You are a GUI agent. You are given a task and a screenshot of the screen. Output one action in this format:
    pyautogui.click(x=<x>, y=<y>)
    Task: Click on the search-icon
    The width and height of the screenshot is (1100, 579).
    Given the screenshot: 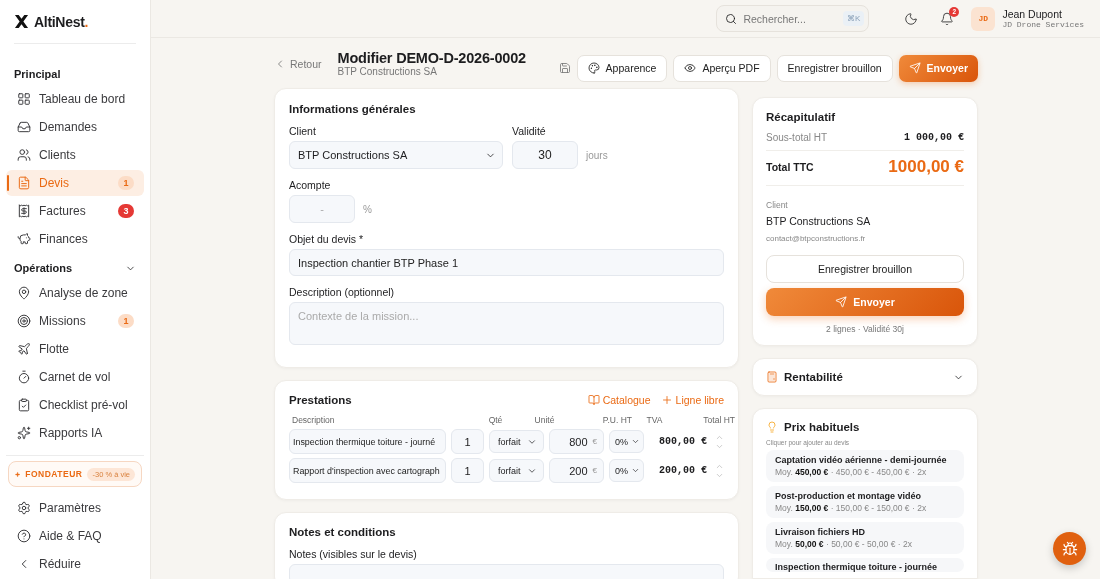 What is the action you would take?
    pyautogui.click(x=731, y=18)
    